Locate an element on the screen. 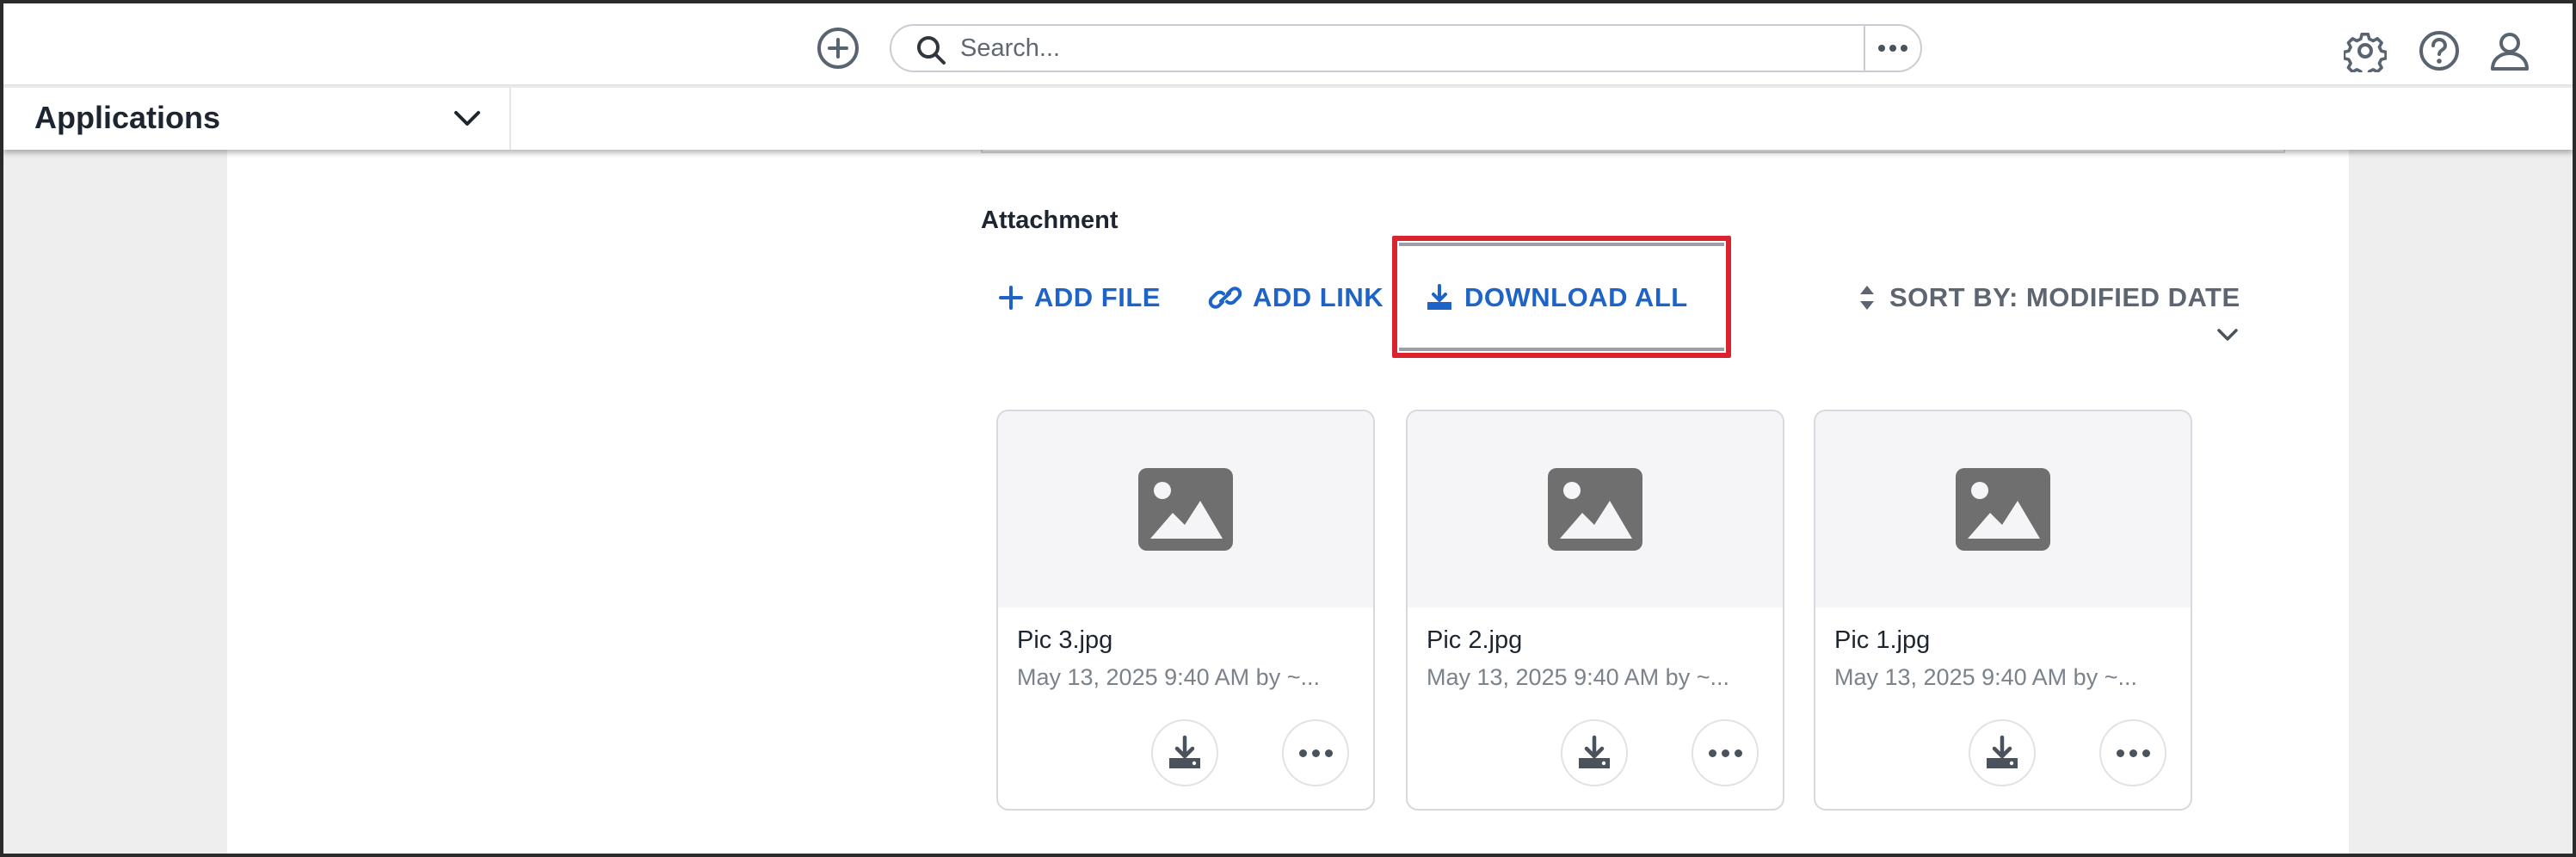 The height and width of the screenshot is (857, 2576). add-file-label: ADD FILE is located at coordinates (1097, 297).